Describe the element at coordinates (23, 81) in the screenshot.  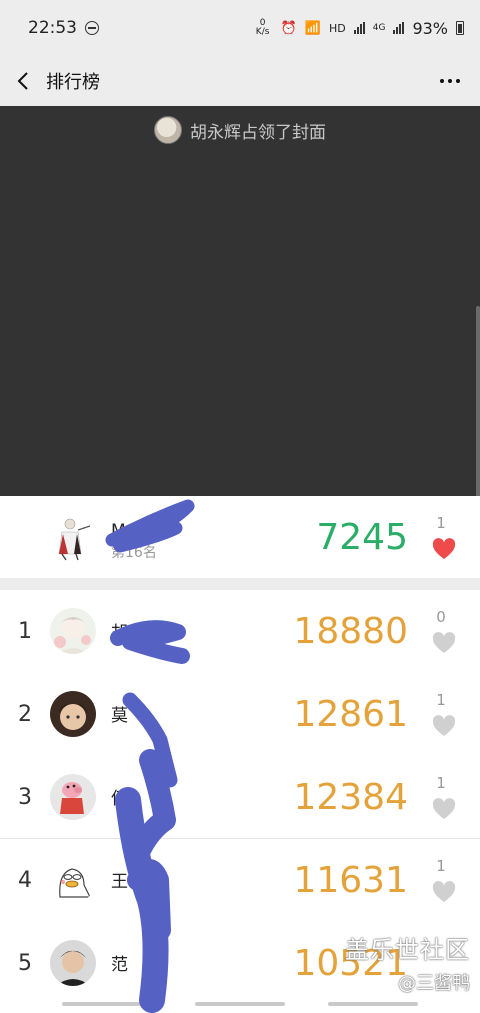
I see `back-icon` at that location.